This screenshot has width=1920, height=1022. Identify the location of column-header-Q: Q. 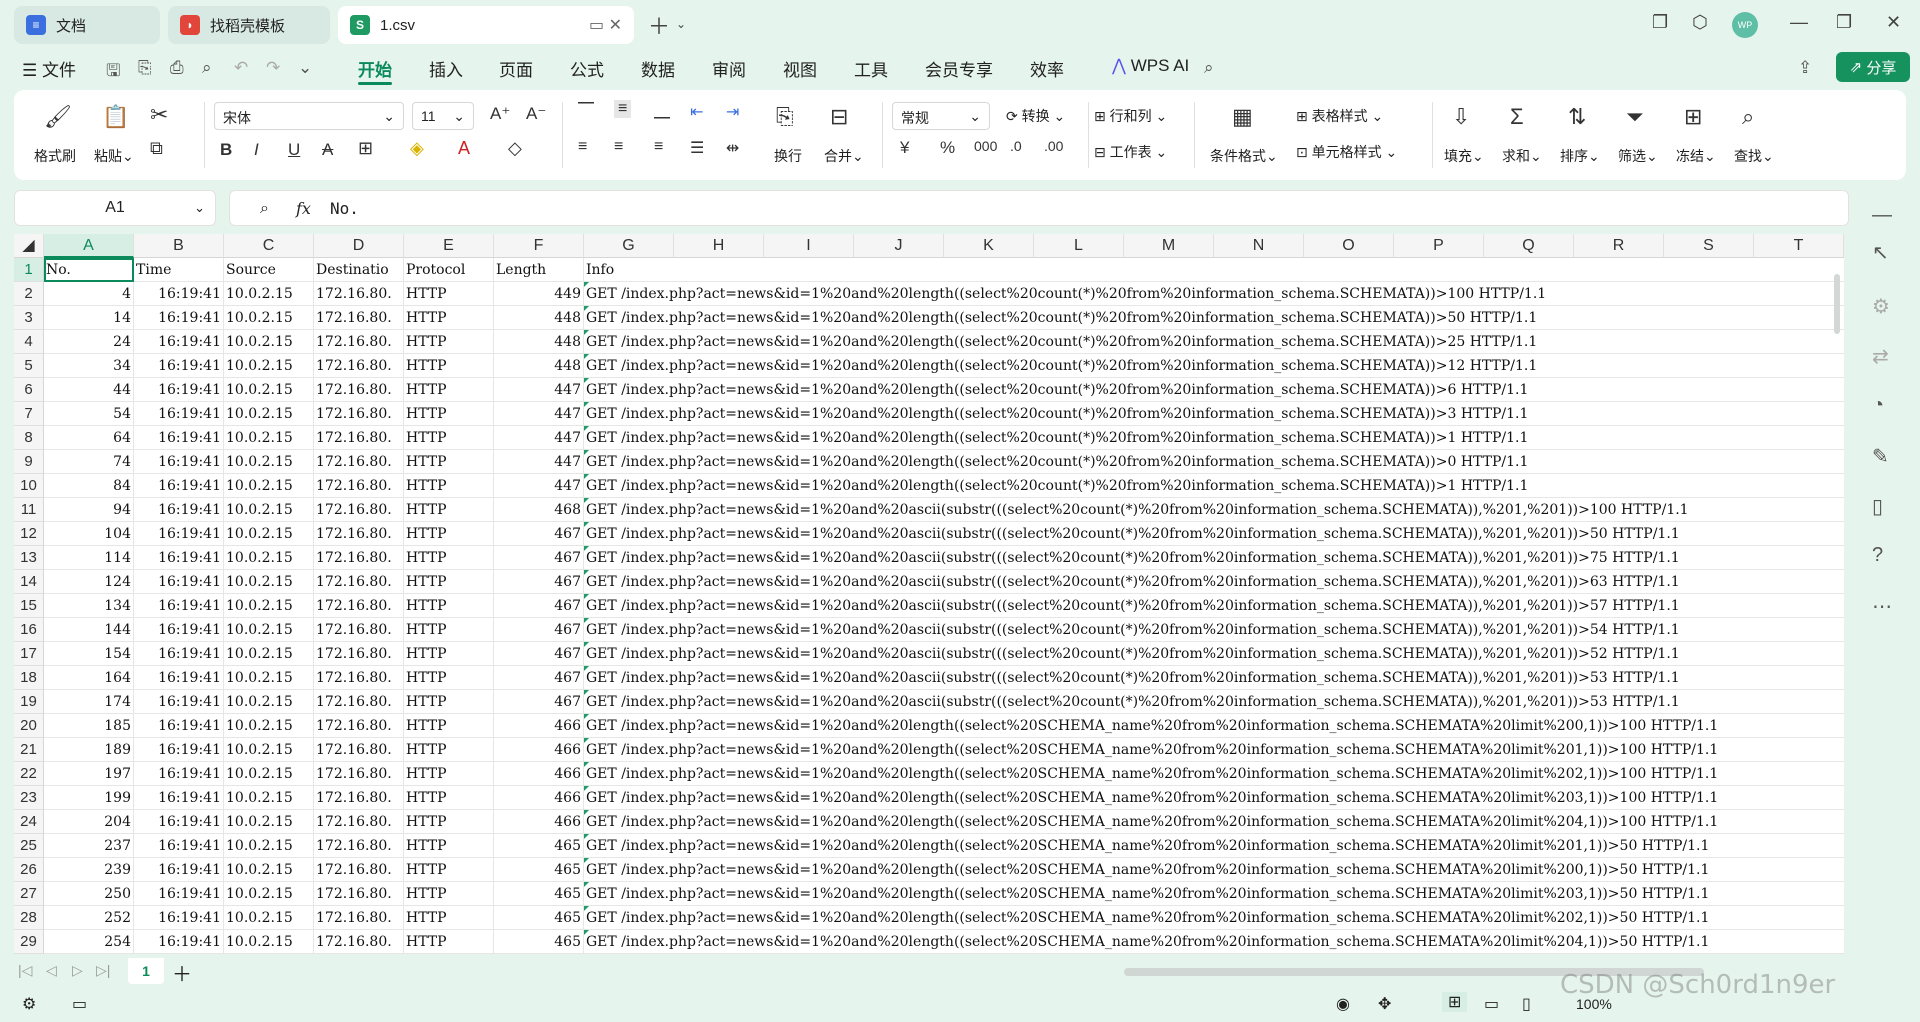
(1529, 246).